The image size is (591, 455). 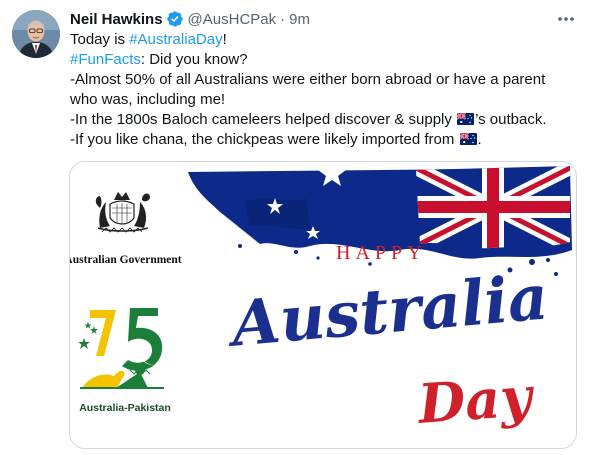 What do you see at coordinates (325, 60) in the screenshot?
I see `tweet-line-2: #FunFacts: Did you know?` at bounding box center [325, 60].